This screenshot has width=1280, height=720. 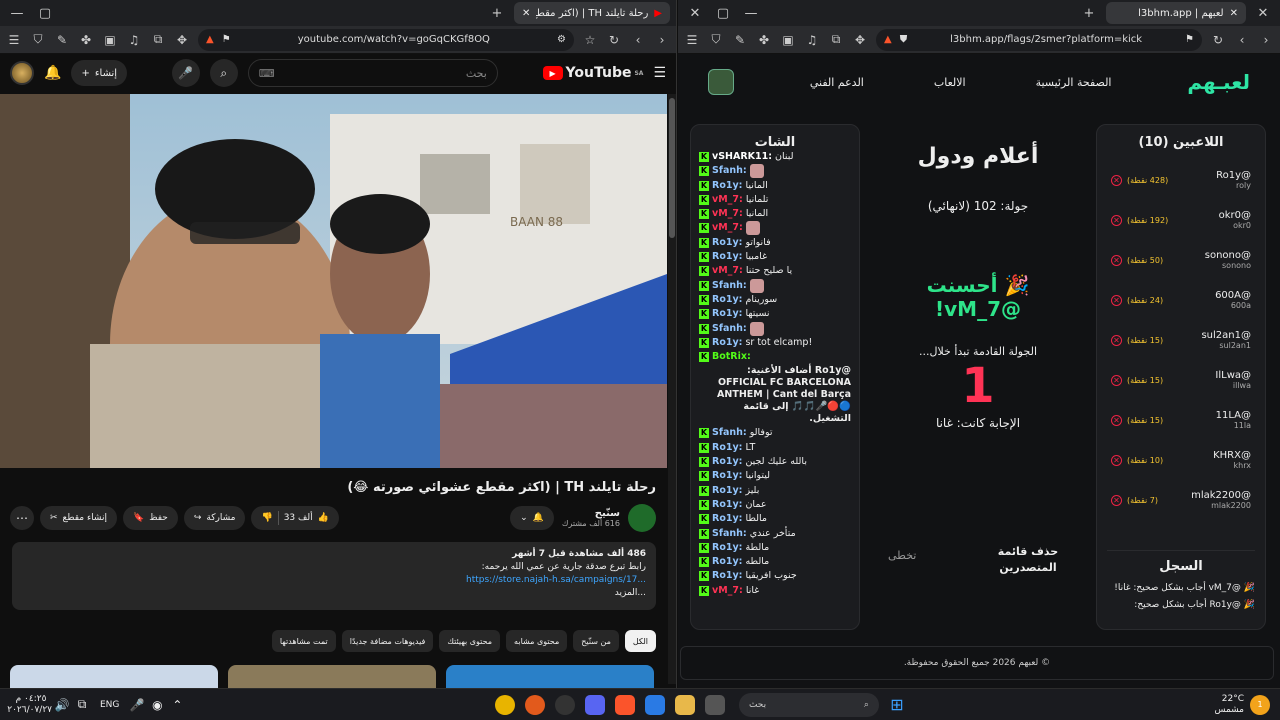 What do you see at coordinates (672, 389) in the screenshot?
I see `scrollbar` at bounding box center [672, 389].